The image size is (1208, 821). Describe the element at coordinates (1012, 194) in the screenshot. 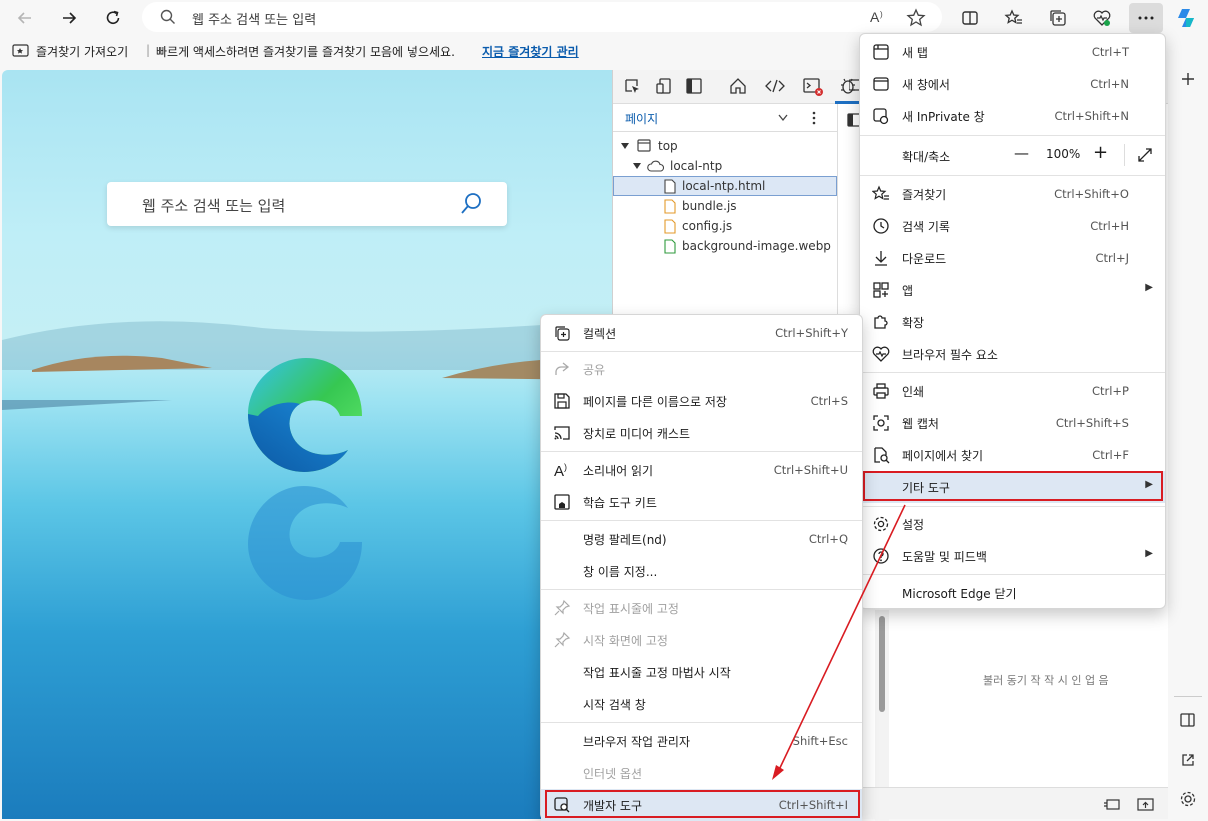

I see `menu-favorites: 즐겨찾기 Ctrl+Shift+O` at that location.